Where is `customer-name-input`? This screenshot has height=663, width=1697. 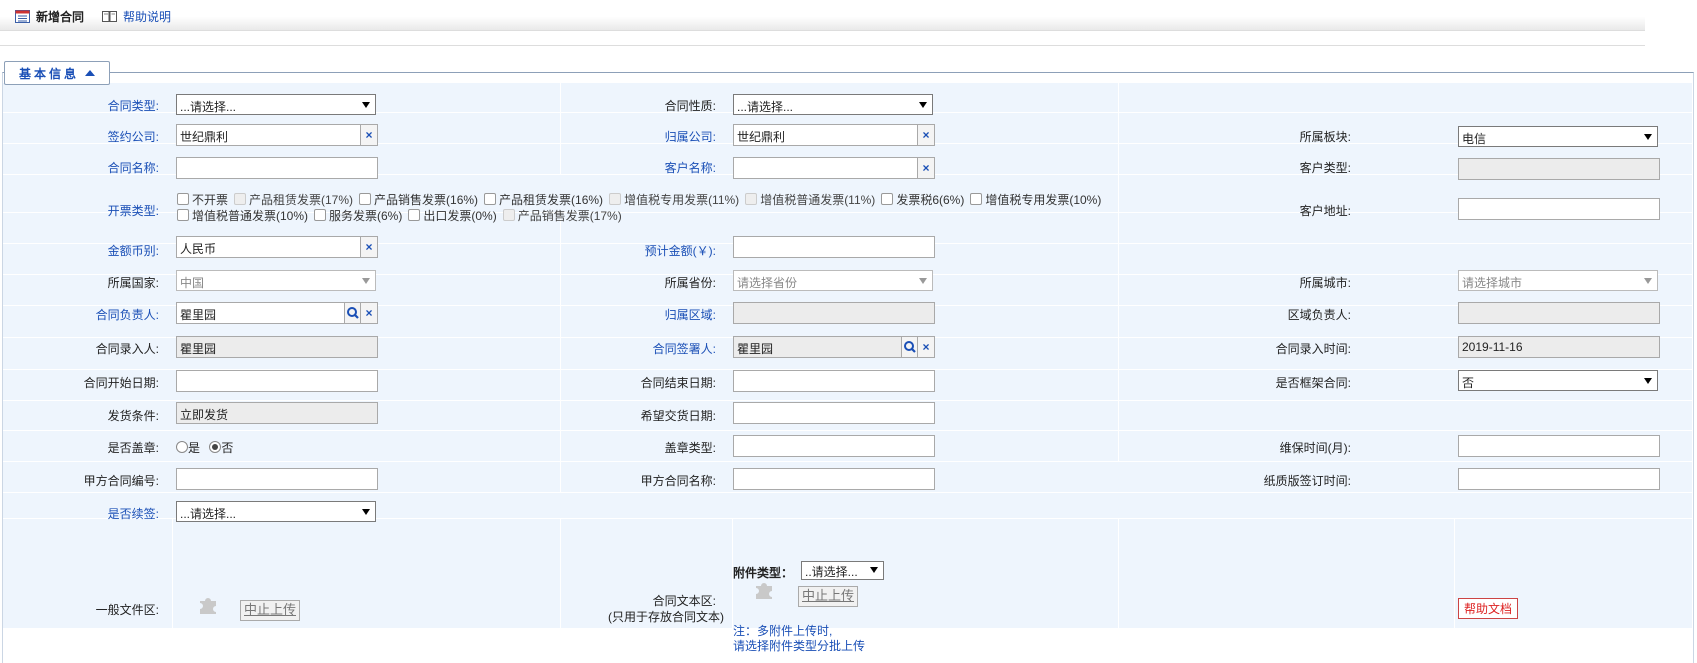
customer-name-input is located at coordinates (826, 168).